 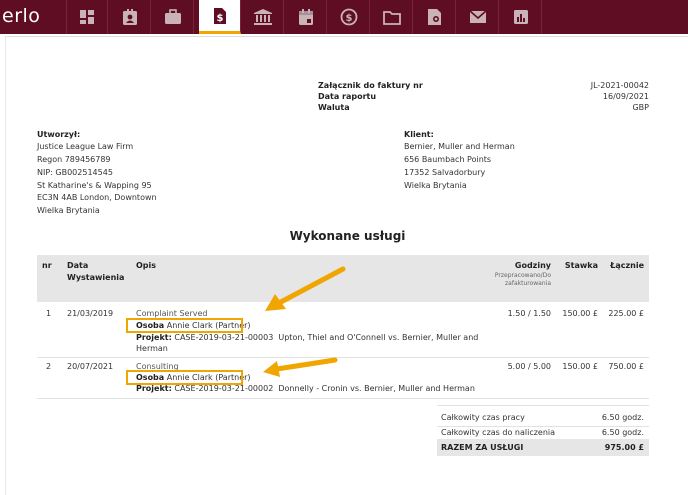 I want to click on billable-time-label: Całkowity czas do naliczenia, so click(x=498, y=432).